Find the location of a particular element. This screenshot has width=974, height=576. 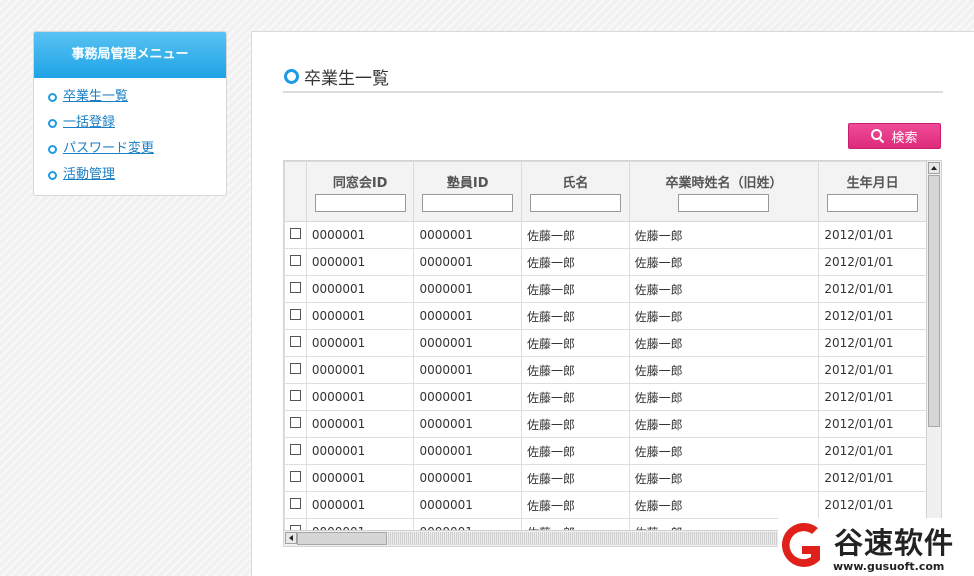

filter-alumni-id-input is located at coordinates (360, 203).